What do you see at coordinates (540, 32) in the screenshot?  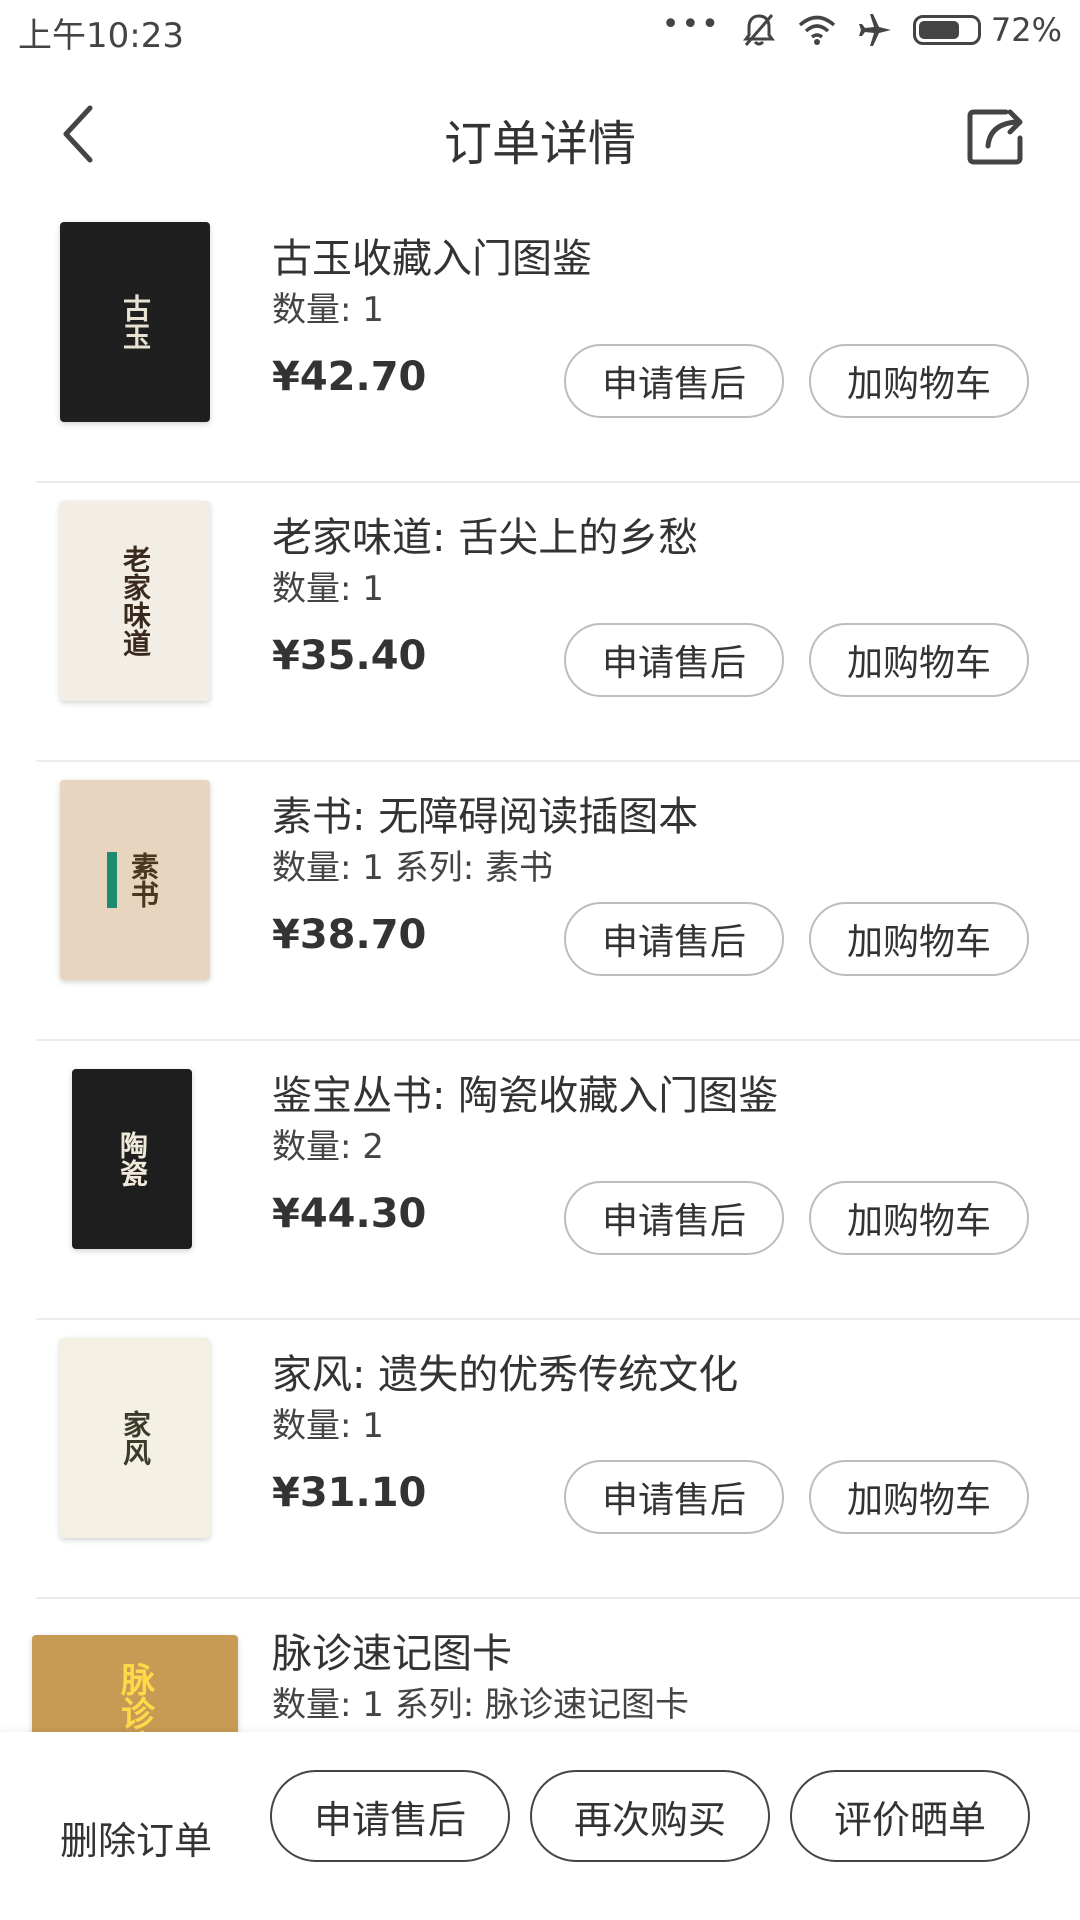 I see `status-bar: 上午10:23 ••• 72%` at bounding box center [540, 32].